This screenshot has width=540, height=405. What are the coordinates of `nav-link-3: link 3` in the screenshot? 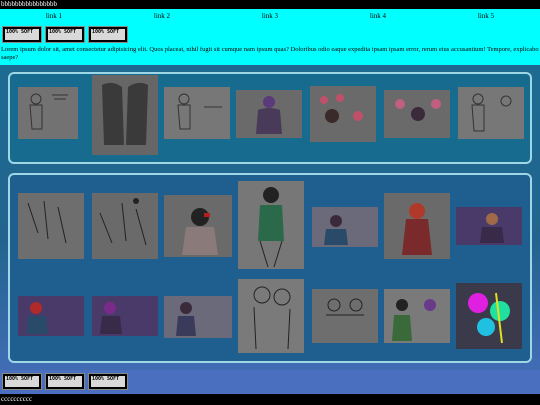 It's located at (270, 16).